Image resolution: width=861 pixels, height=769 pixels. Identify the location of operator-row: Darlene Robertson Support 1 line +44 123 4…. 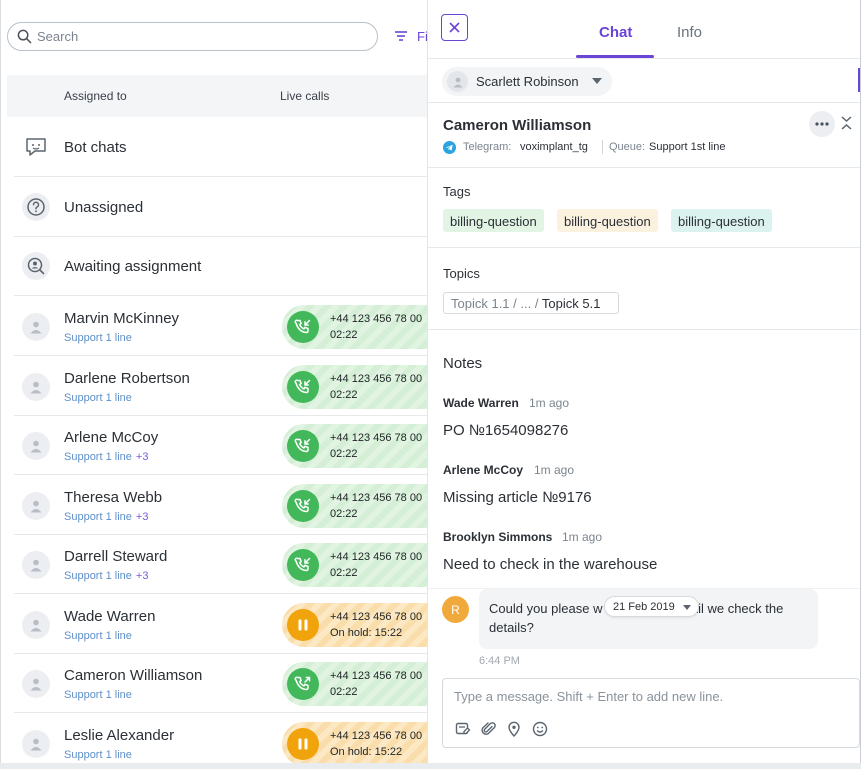
(221, 386).